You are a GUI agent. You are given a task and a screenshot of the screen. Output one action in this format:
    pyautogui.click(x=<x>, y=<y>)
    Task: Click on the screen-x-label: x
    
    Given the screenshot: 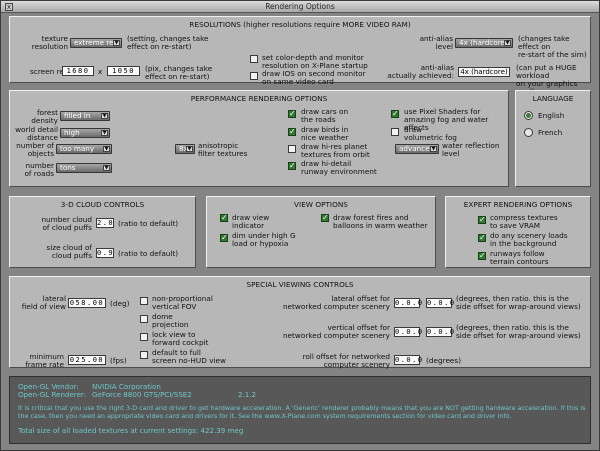 What is the action you would take?
    pyautogui.click(x=100, y=71)
    